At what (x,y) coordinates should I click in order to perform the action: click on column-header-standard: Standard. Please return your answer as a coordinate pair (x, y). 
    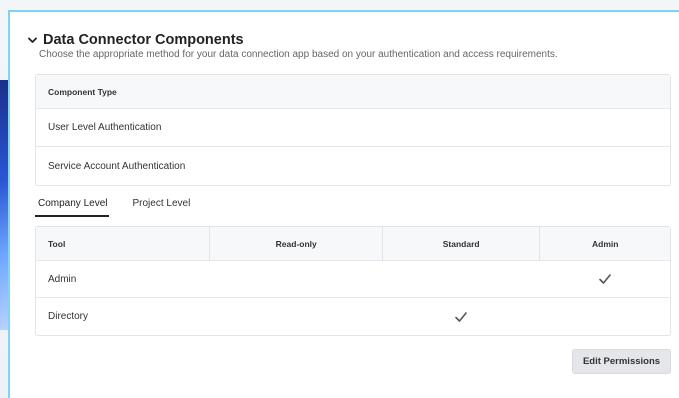
    Looking at the image, I should click on (460, 243).